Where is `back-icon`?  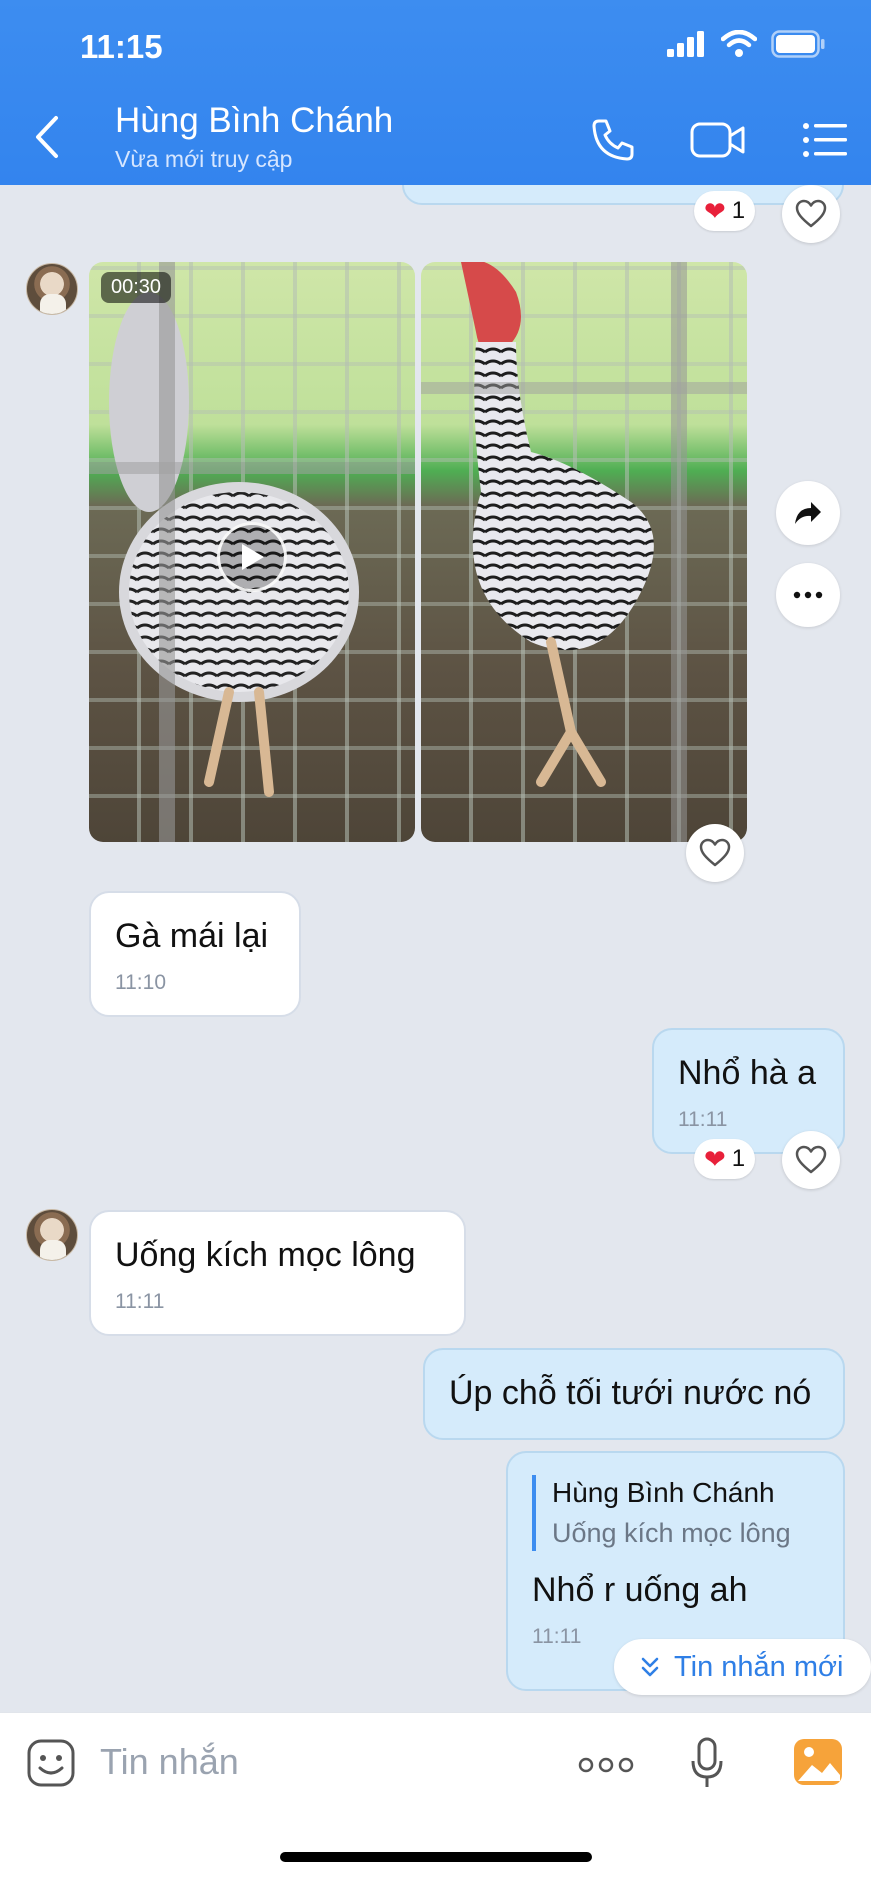
back-icon is located at coordinates (48, 137).